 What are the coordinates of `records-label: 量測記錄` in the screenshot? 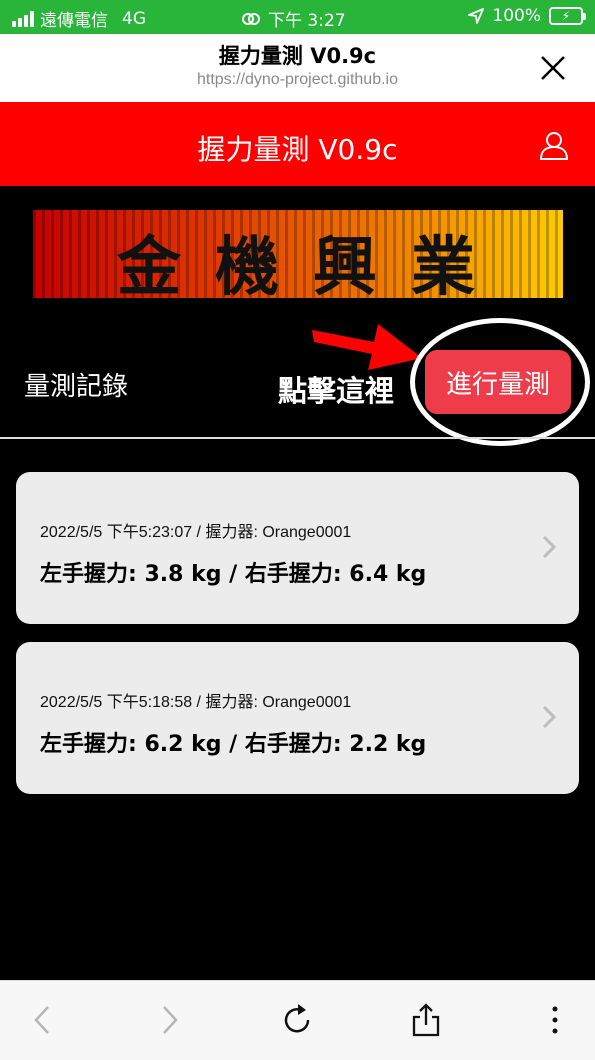 It's located at (76, 387).